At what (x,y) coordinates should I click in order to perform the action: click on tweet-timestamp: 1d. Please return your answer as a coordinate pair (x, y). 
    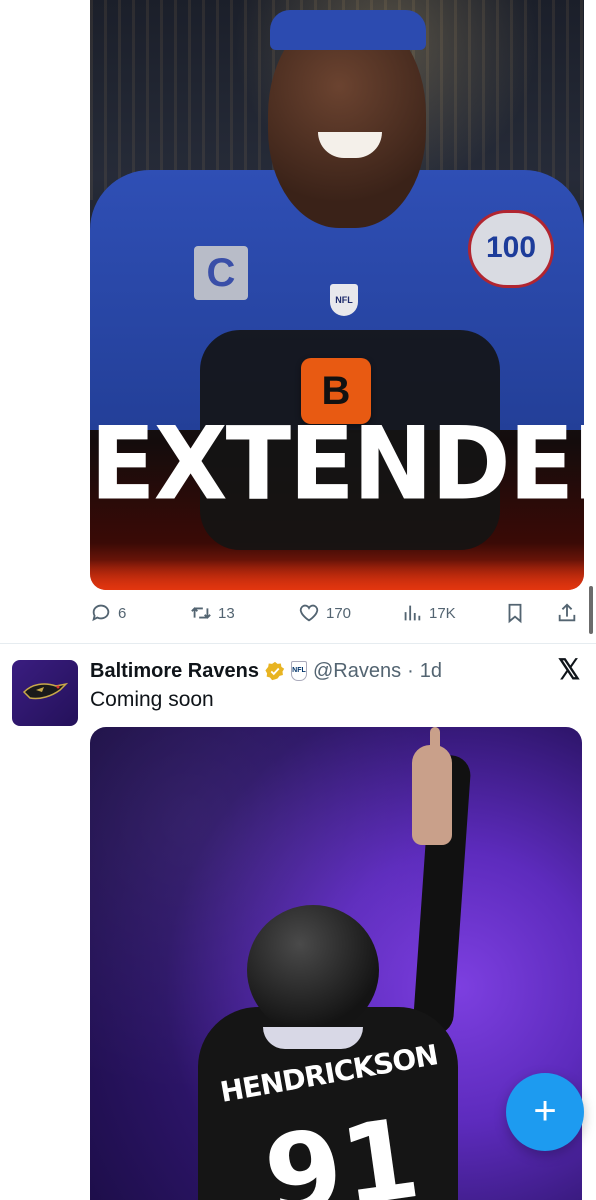
    Looking at the image, I should click on (431, 671).